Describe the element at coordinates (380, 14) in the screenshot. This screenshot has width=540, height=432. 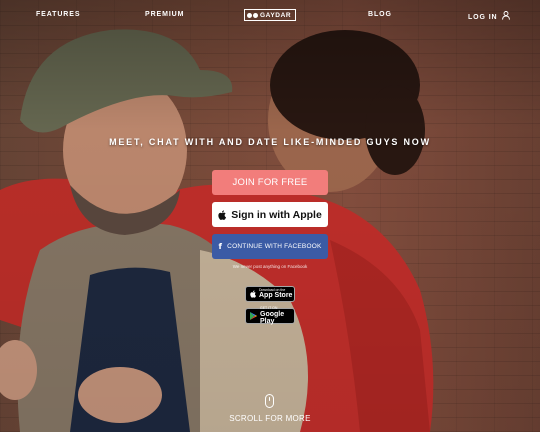
I see `nav-link-blog: BLOG` at that location.